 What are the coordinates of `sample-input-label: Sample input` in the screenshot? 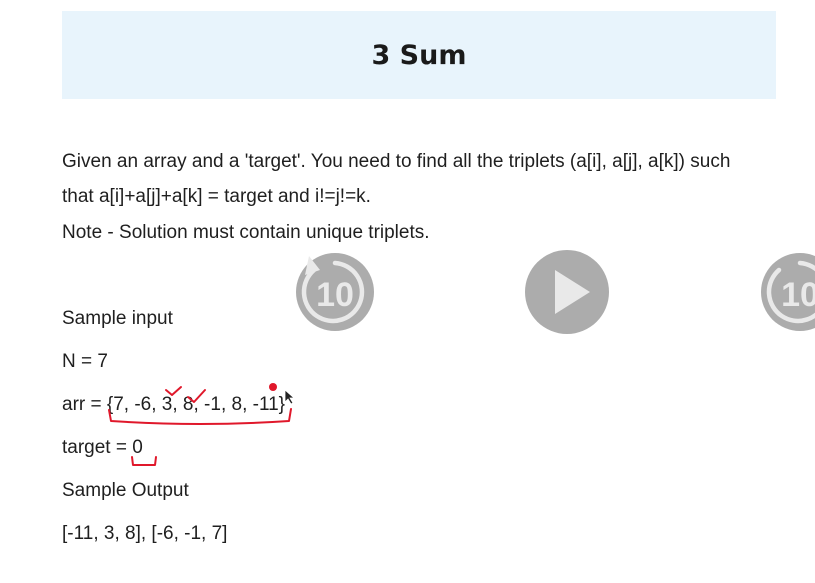 It's located at (117, 318).